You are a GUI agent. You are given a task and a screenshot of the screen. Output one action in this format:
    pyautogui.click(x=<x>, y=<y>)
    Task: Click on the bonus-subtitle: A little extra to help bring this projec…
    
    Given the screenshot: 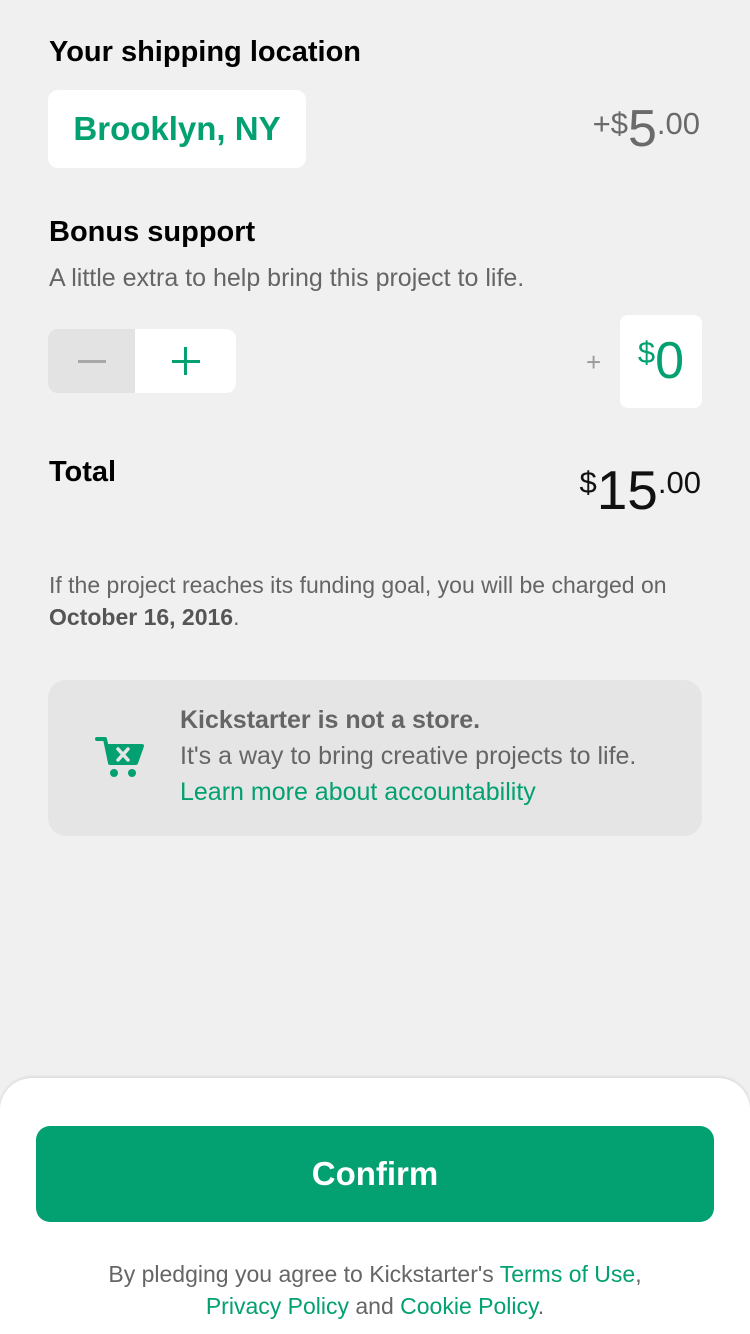 What is the action you would take?
    pyautogui.click(x=287, y=278)
    